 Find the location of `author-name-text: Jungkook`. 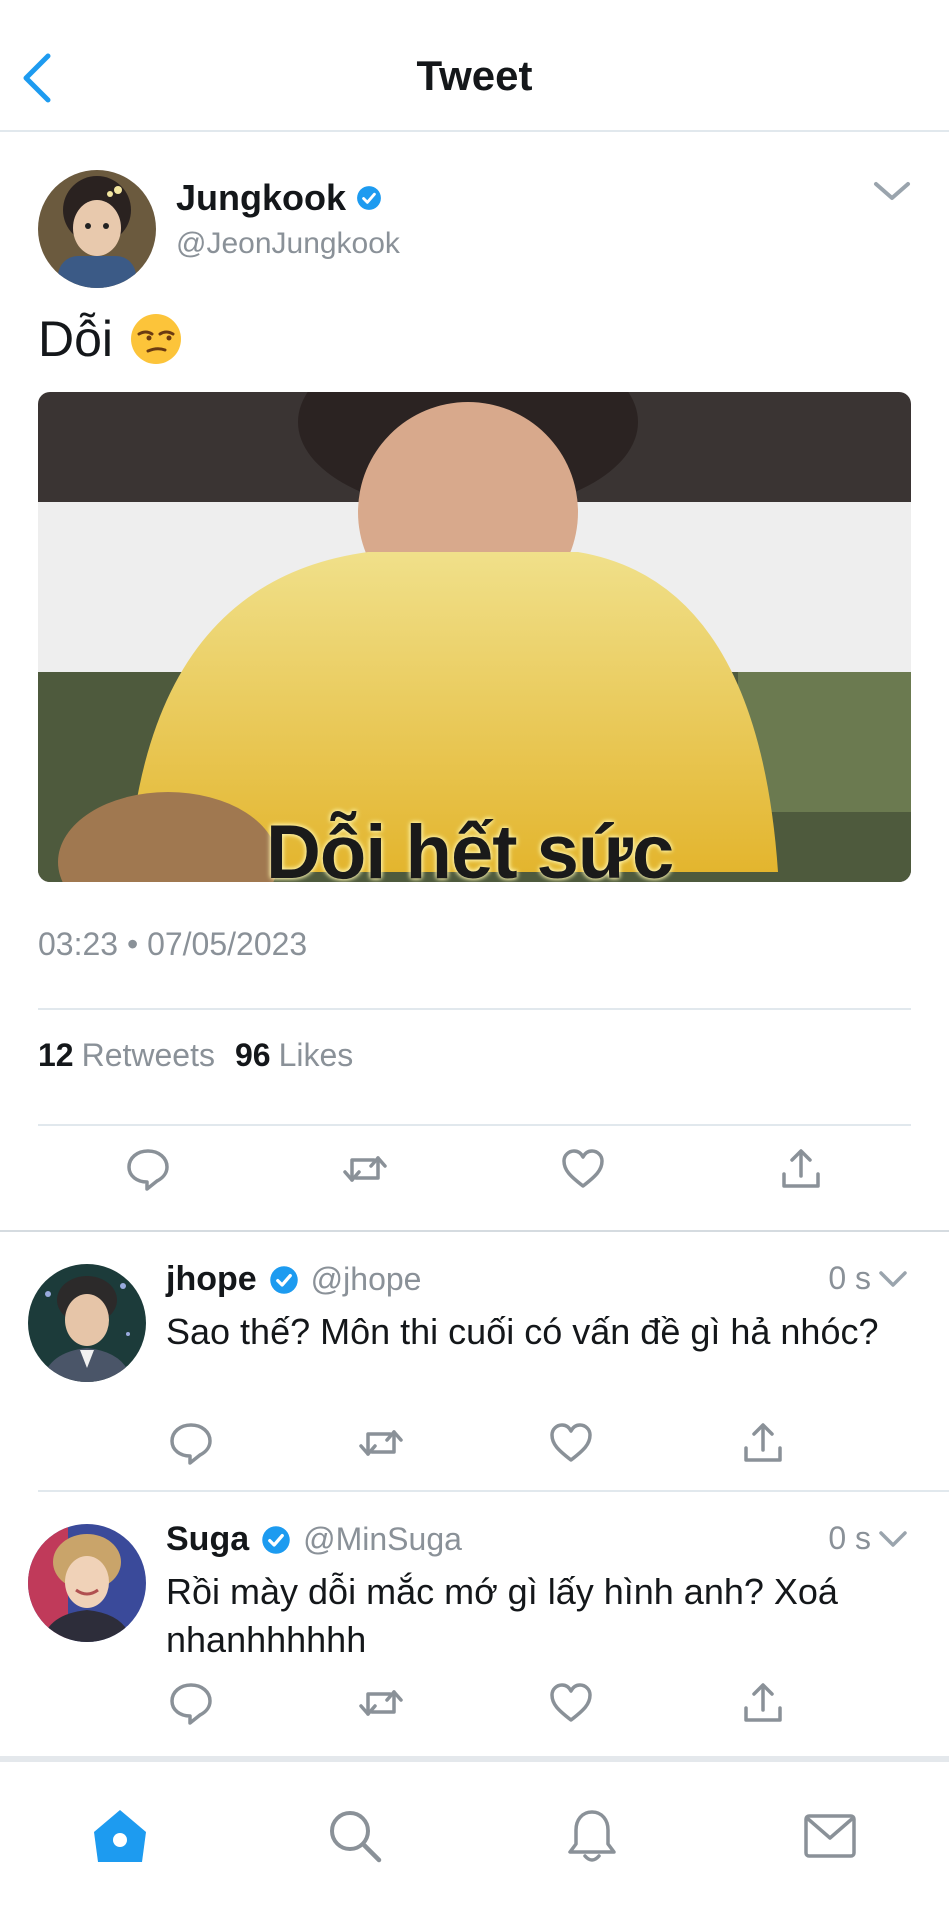

author-name-text: Jungkook is located at coordinates (261, 197).